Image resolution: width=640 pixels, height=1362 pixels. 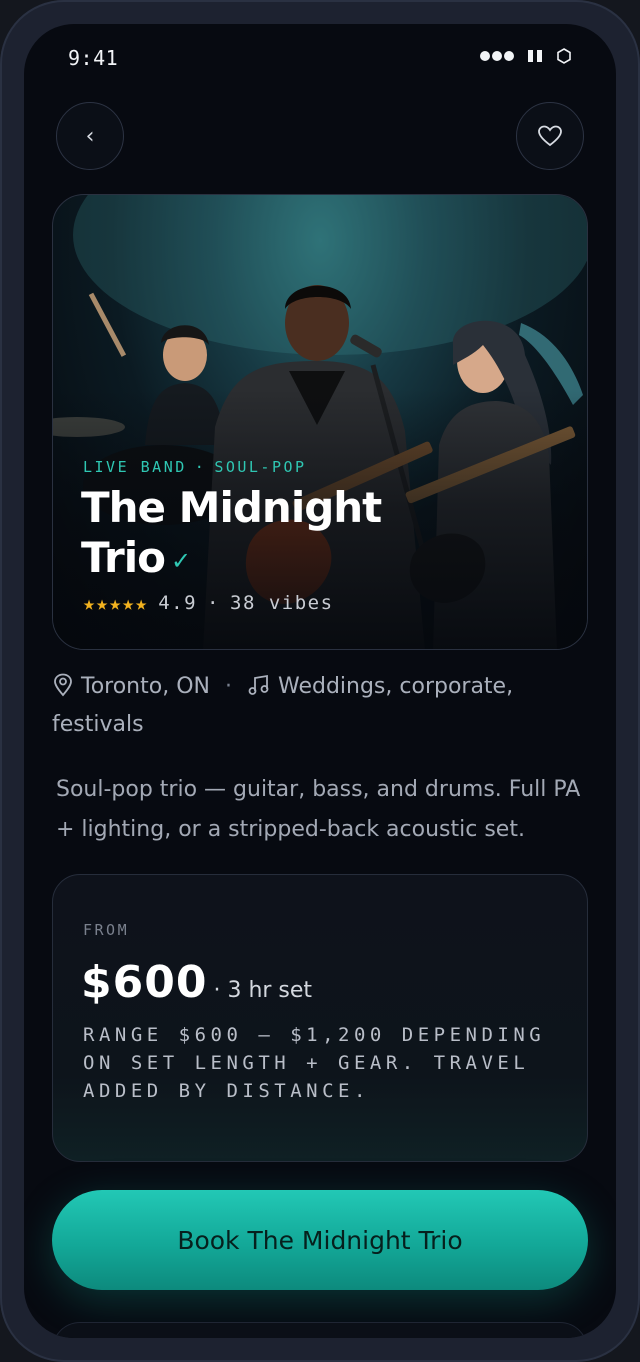 I want to click on pause-bars-icon, so click(x=535, y=56).